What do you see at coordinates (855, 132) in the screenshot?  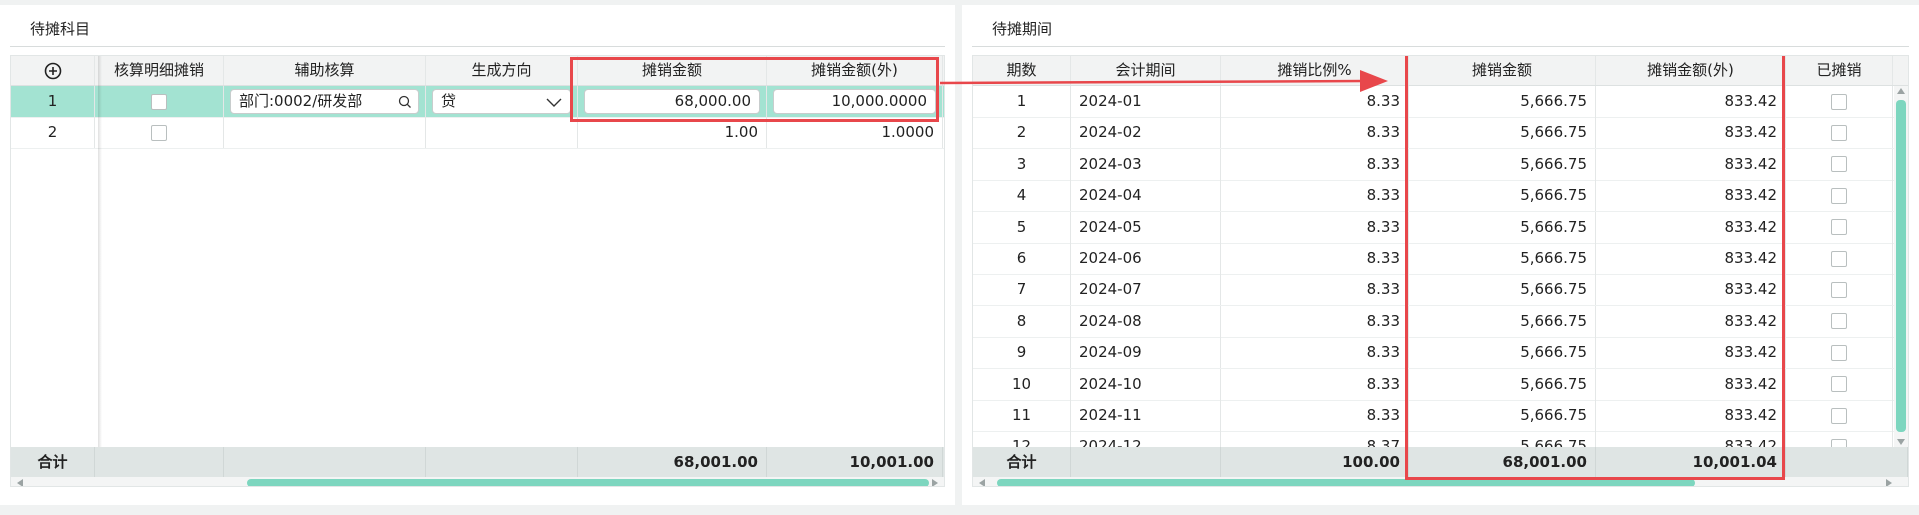 I see `amount-fx-cell: 1.0000` at bounding box center [855, 132].